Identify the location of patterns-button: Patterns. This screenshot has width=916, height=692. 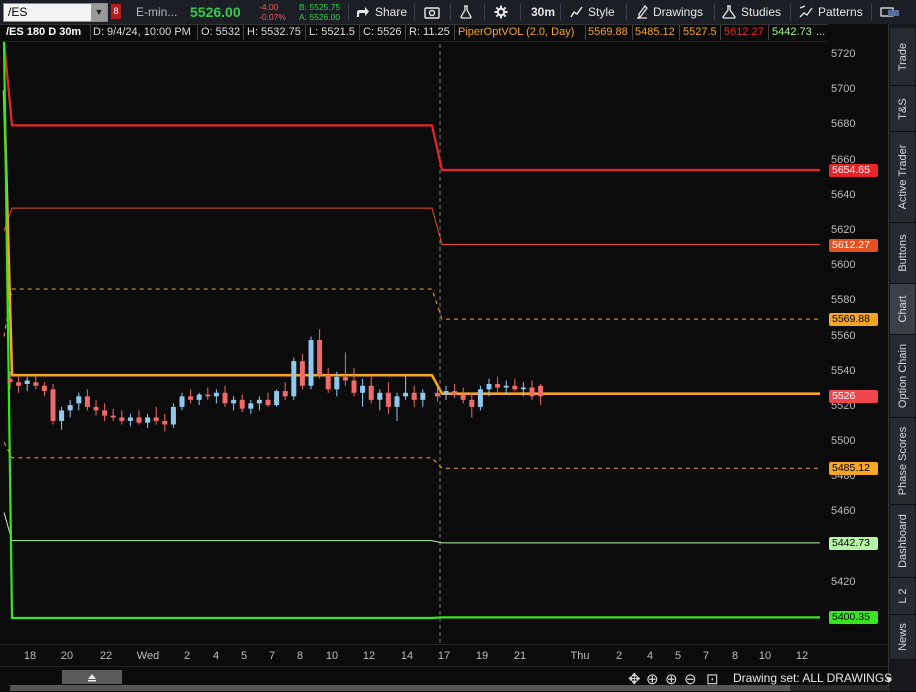
(831, 12).